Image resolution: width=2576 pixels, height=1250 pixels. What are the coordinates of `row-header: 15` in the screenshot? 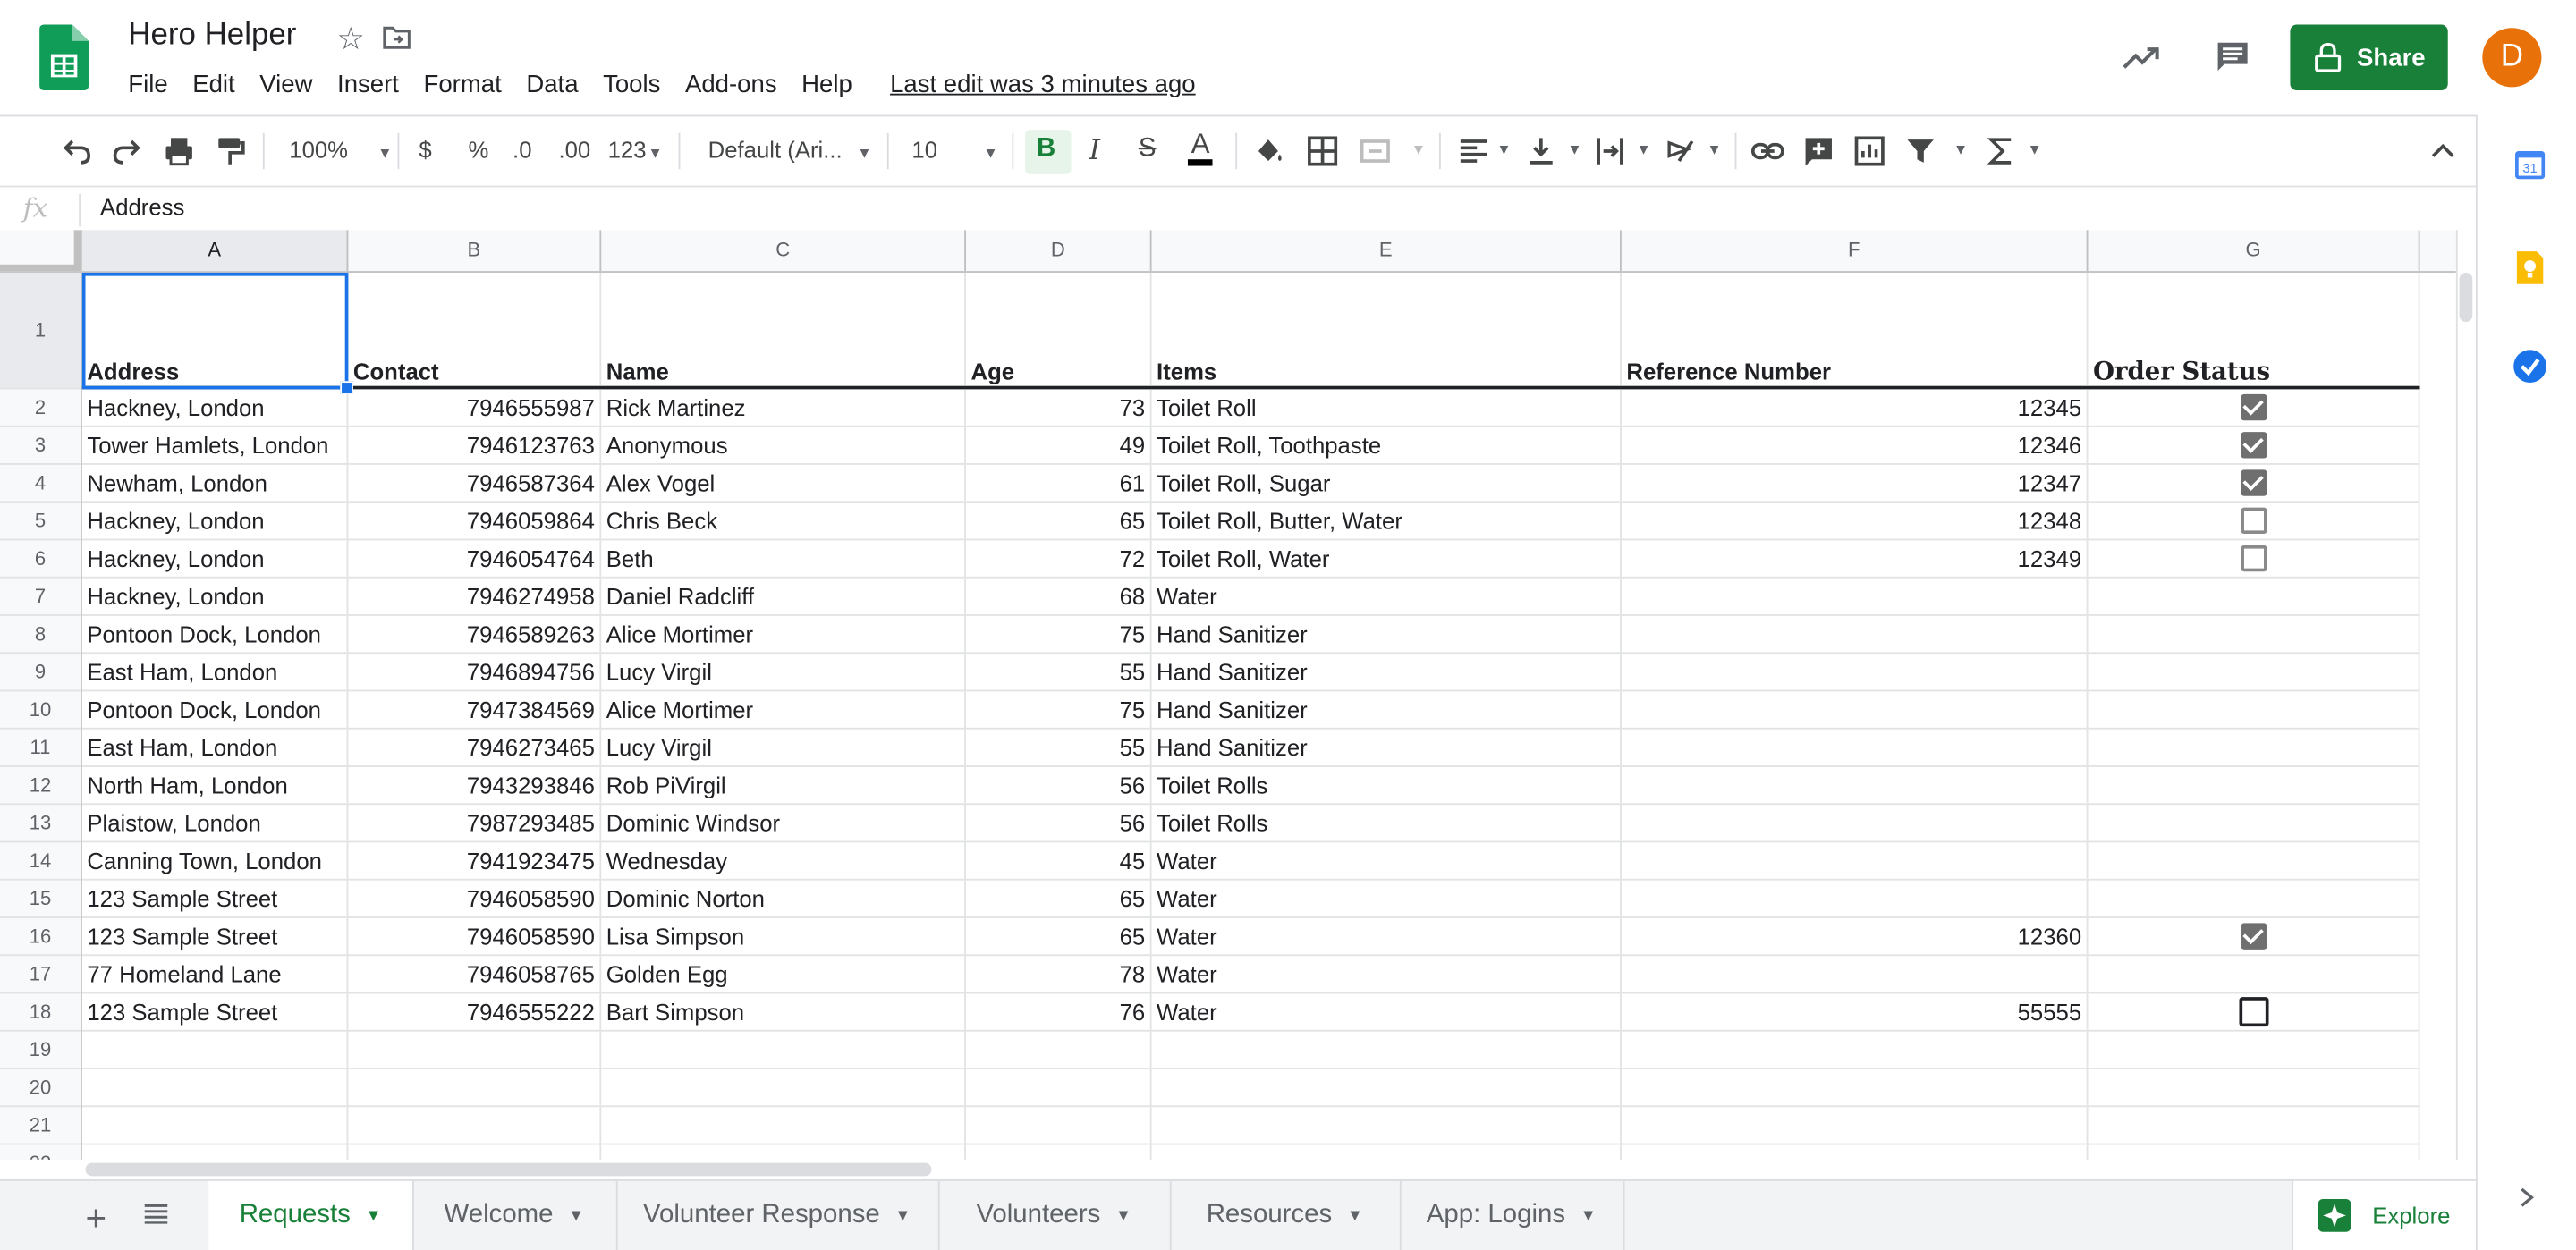 It's located at (40, 899).